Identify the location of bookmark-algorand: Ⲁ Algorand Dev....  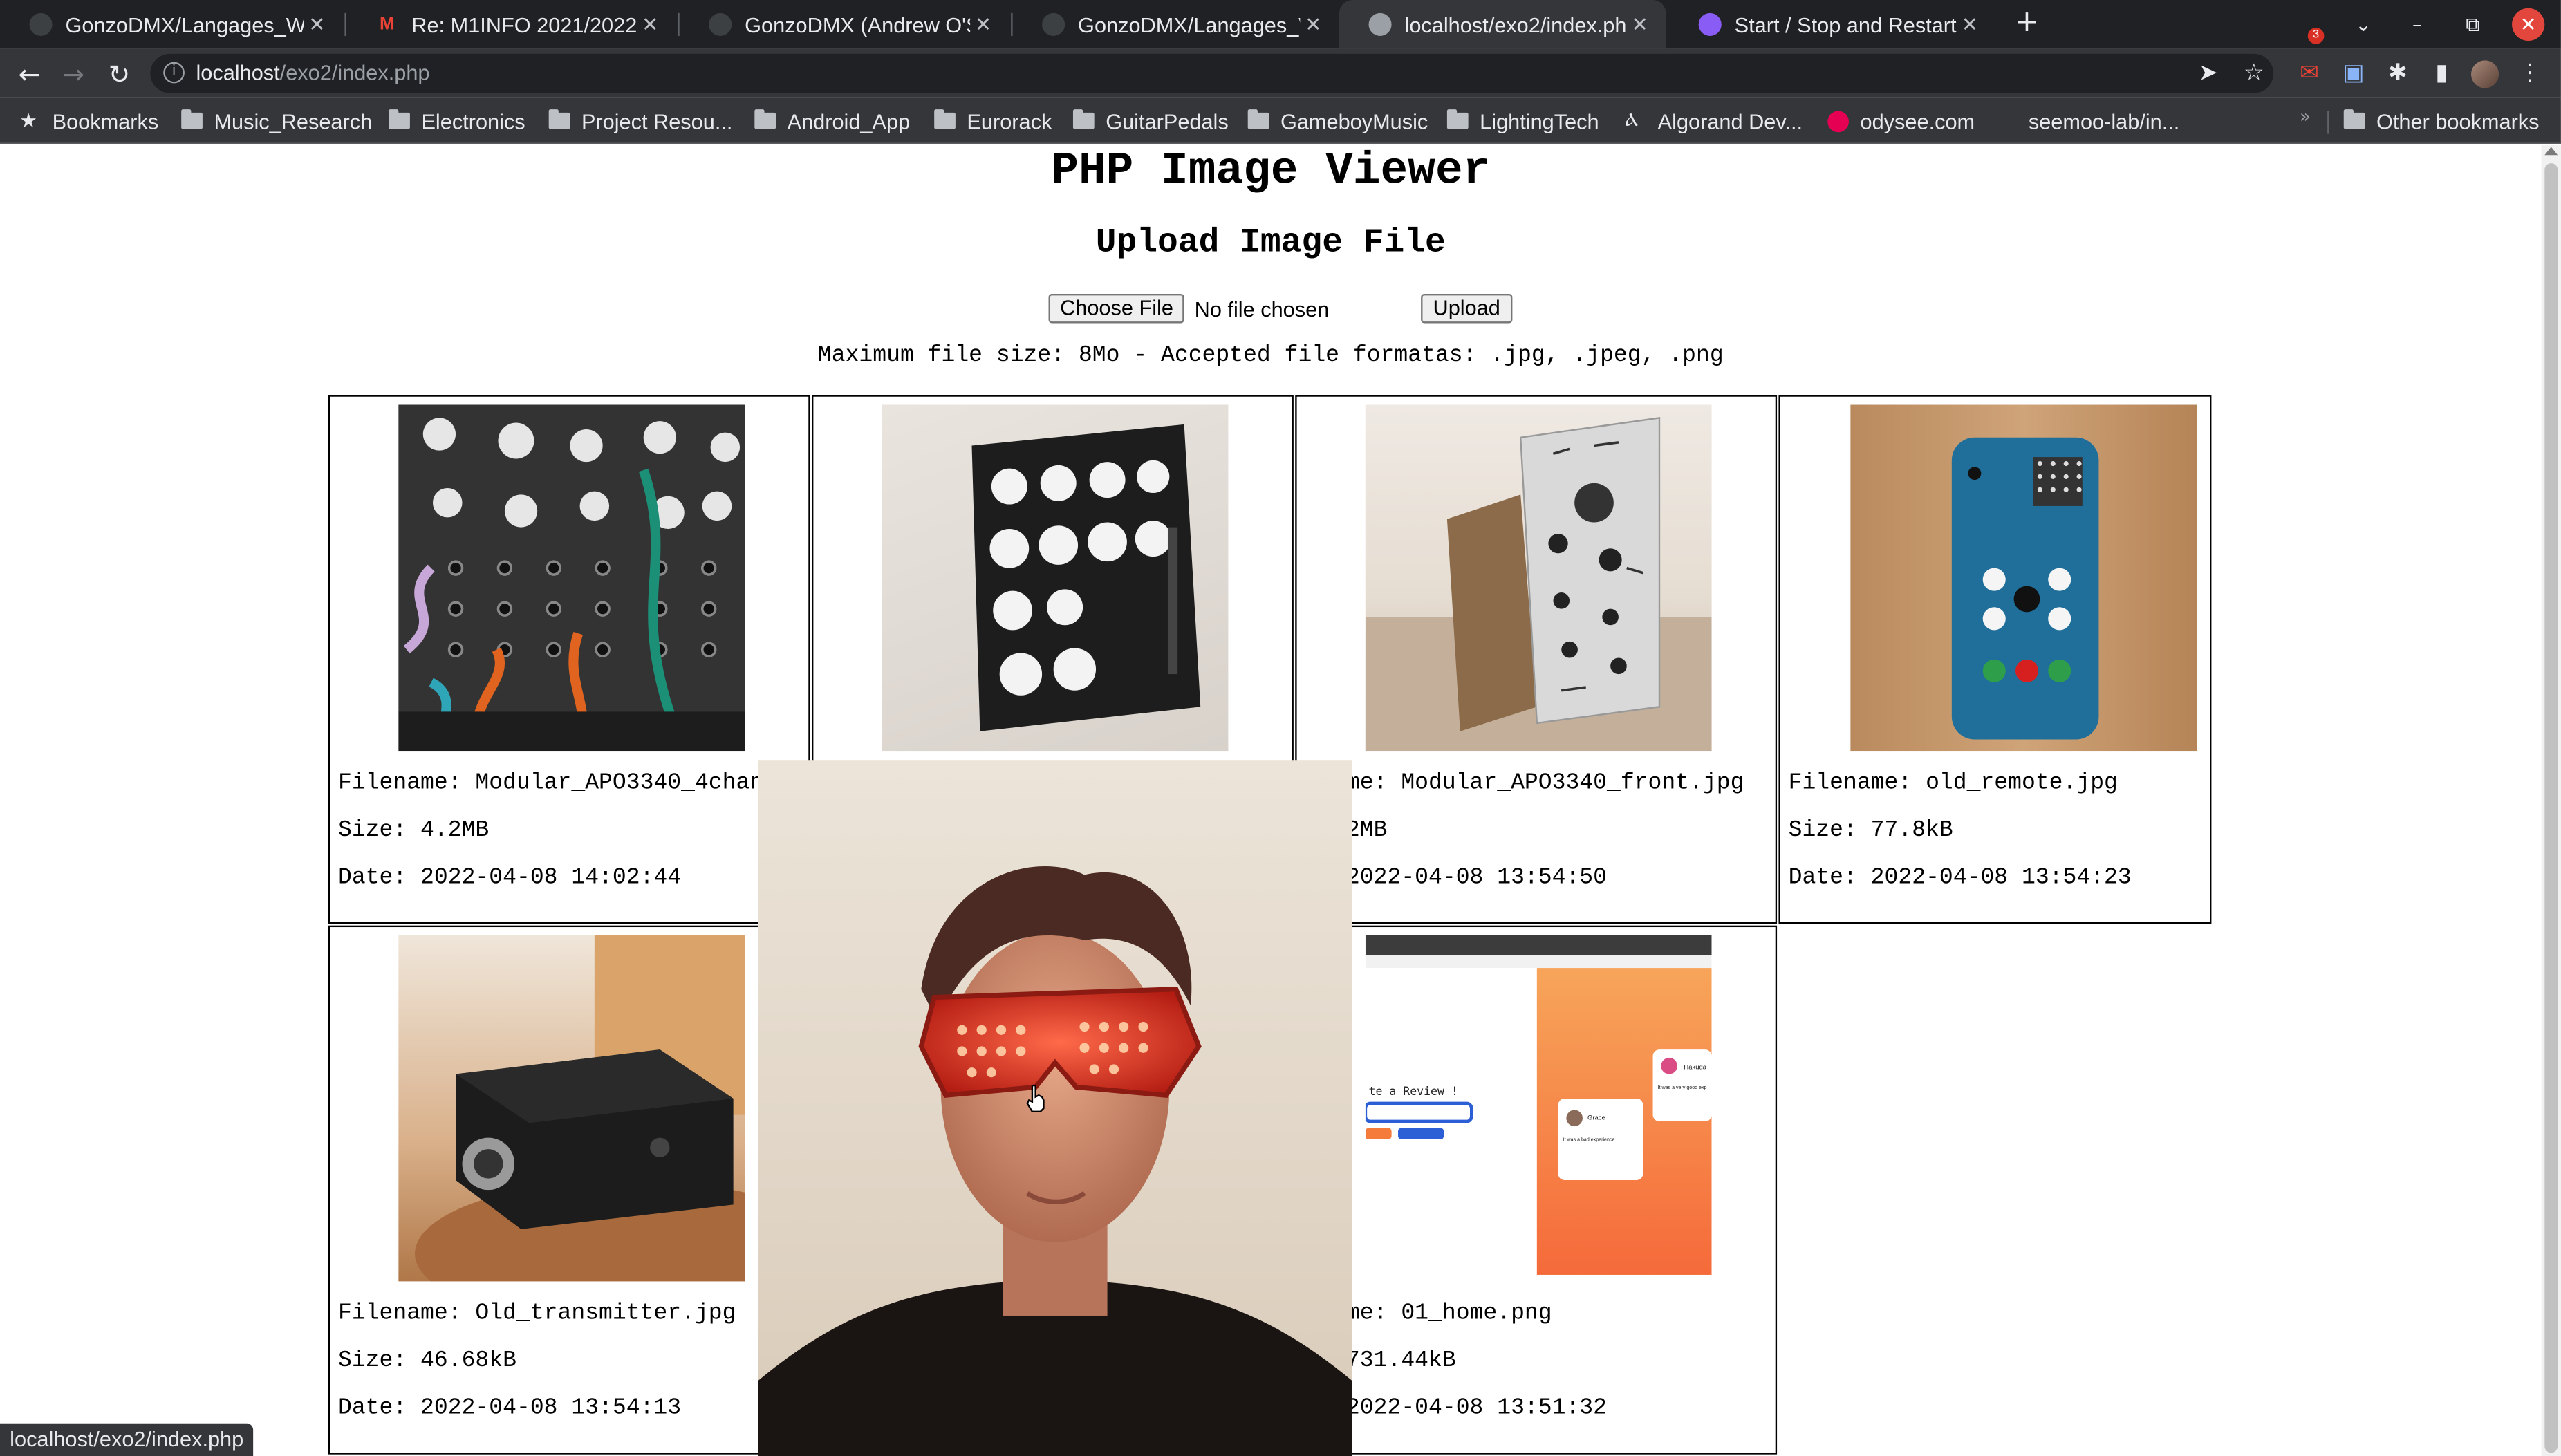
(1714, 120).